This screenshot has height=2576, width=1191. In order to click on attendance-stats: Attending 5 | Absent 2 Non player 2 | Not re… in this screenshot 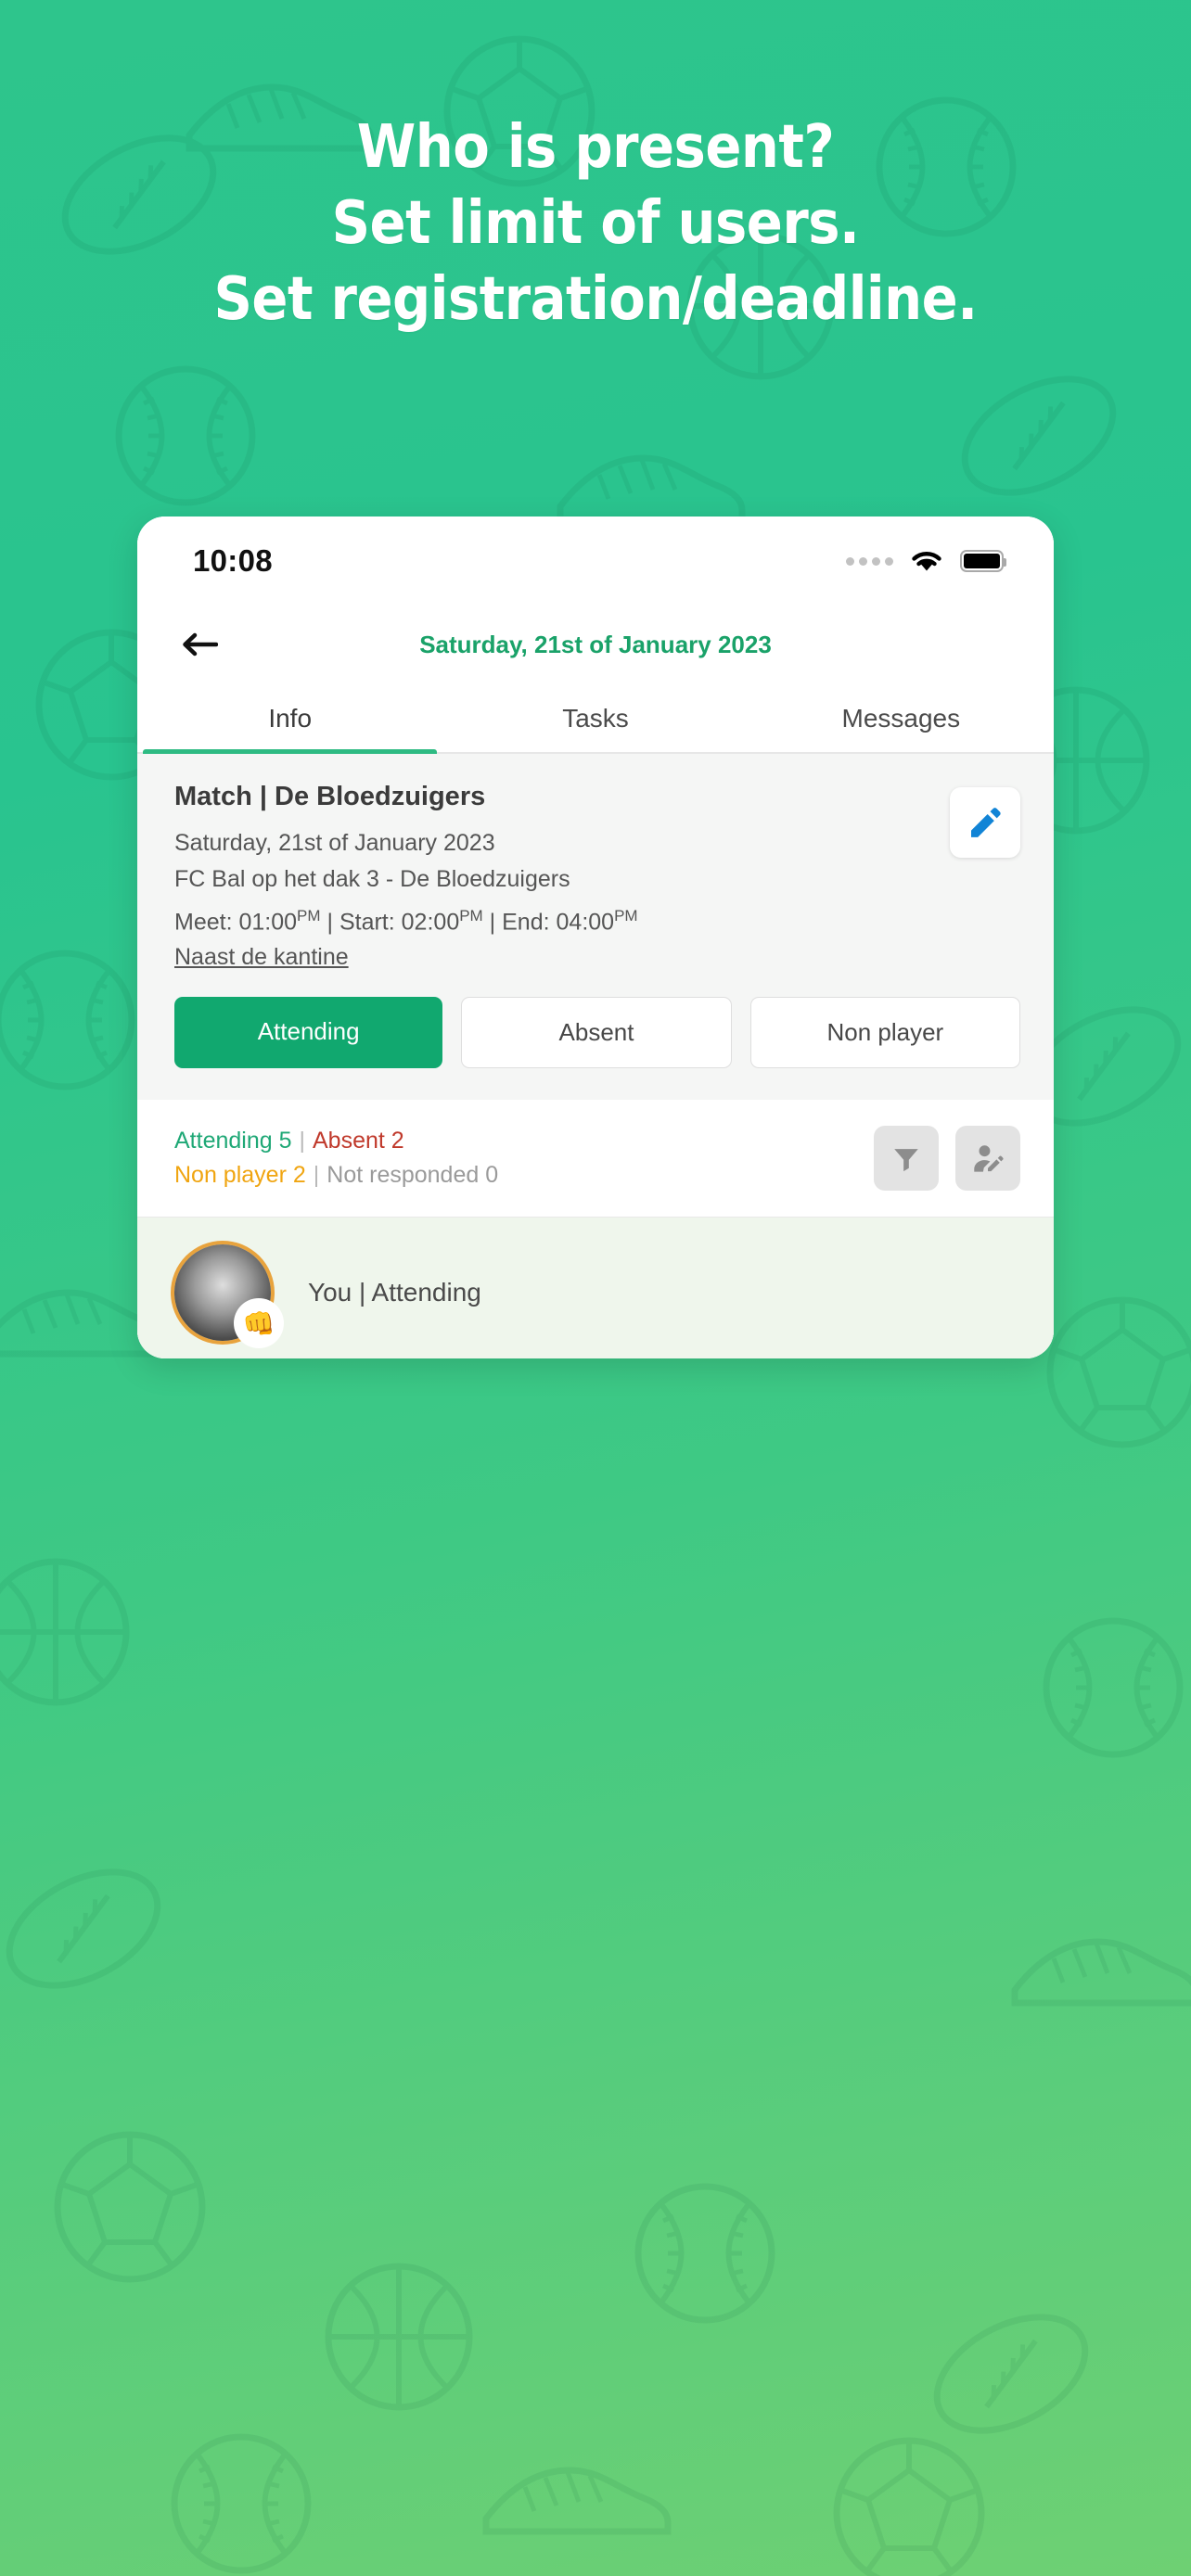, I will do `click(336, 1158)`.